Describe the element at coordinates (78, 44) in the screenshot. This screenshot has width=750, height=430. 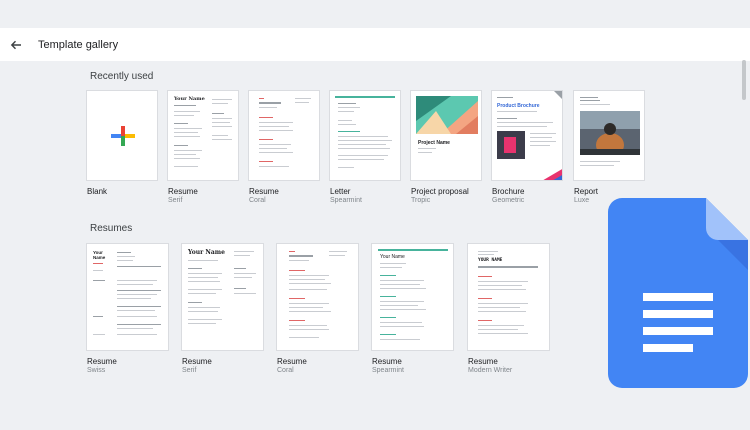
I see `page-title: Template gallery` at that location.